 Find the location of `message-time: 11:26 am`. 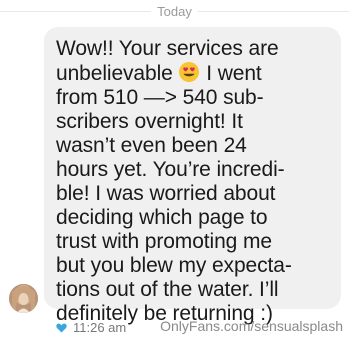

message-time: 11:26 am is located at coordinates (100, 327).